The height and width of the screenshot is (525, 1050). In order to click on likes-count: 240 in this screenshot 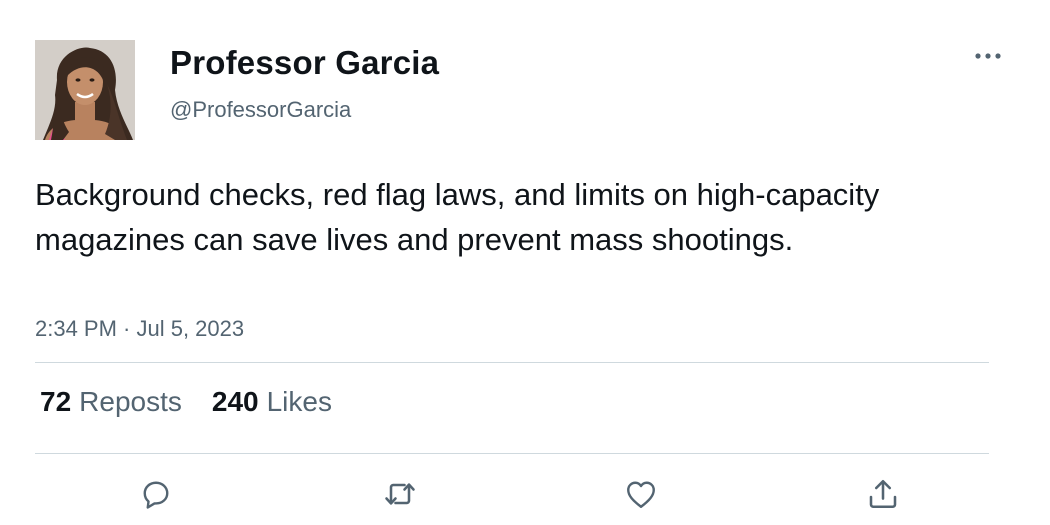, I will do `click(235, 401)`.